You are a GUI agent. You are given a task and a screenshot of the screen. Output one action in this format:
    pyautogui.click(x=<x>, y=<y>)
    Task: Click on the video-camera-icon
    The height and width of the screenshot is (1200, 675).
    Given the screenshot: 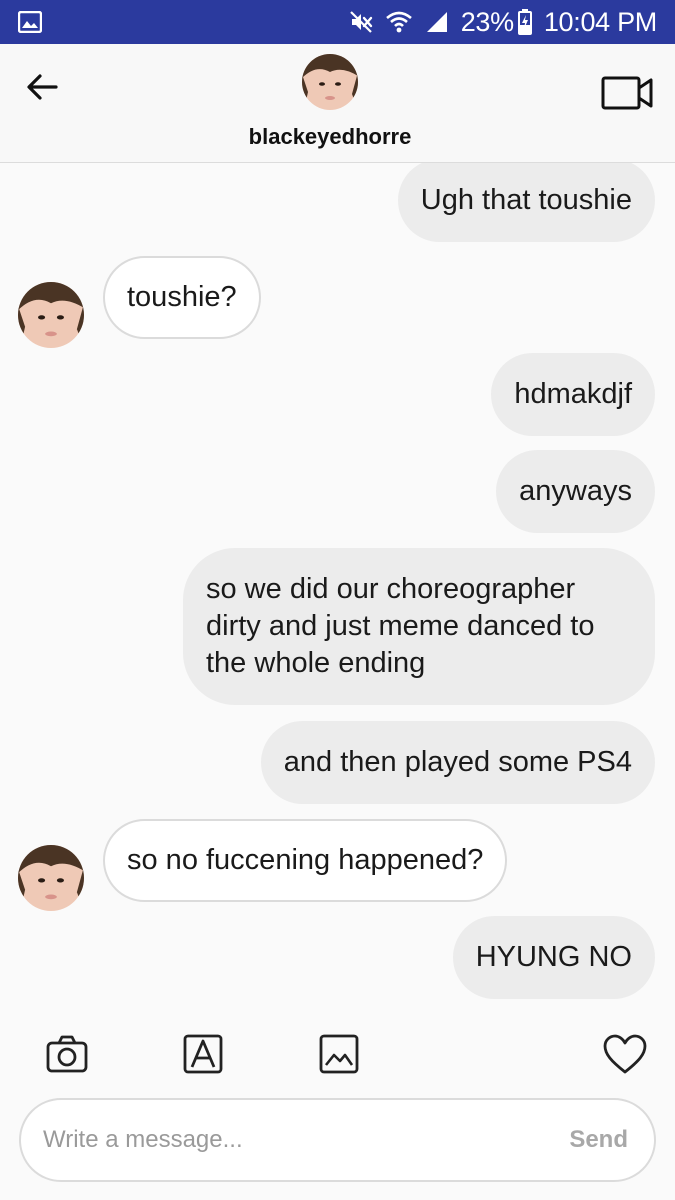 What is the action you would take?
    pyautogui.click(x=627, y=93)
    